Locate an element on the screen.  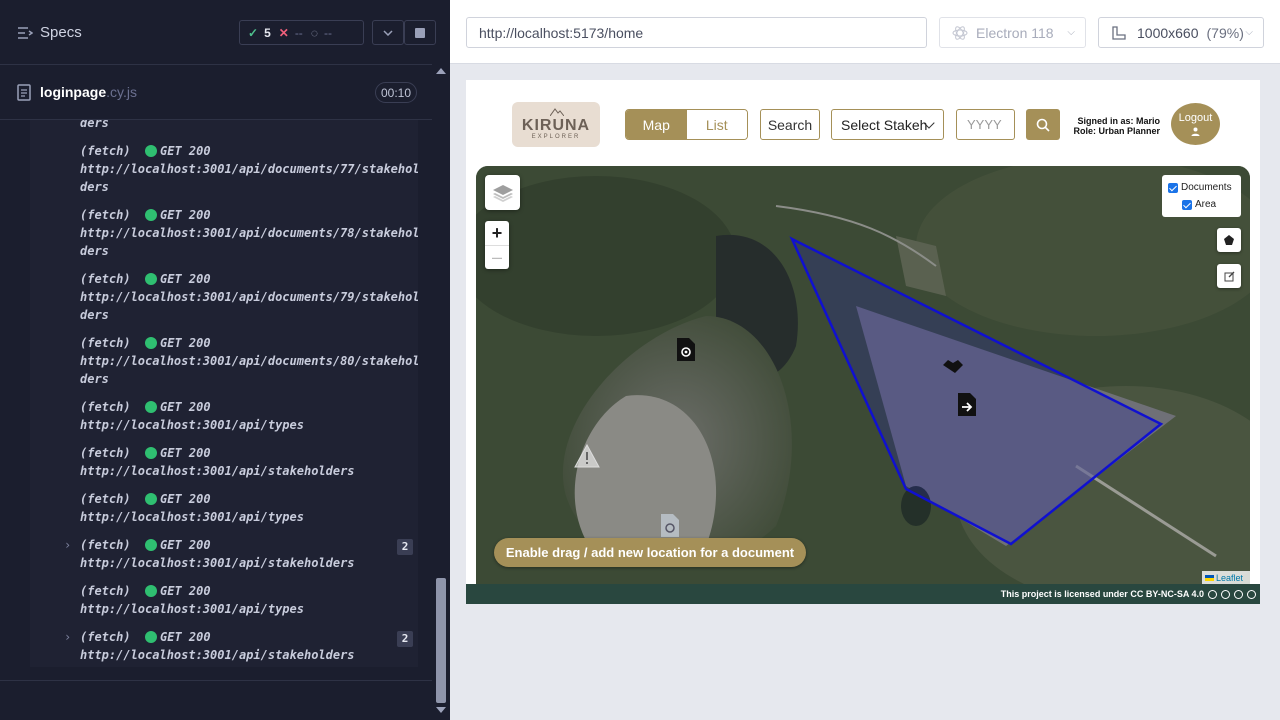
document-marker-arrow-icon is located at coordinates (967, 404).